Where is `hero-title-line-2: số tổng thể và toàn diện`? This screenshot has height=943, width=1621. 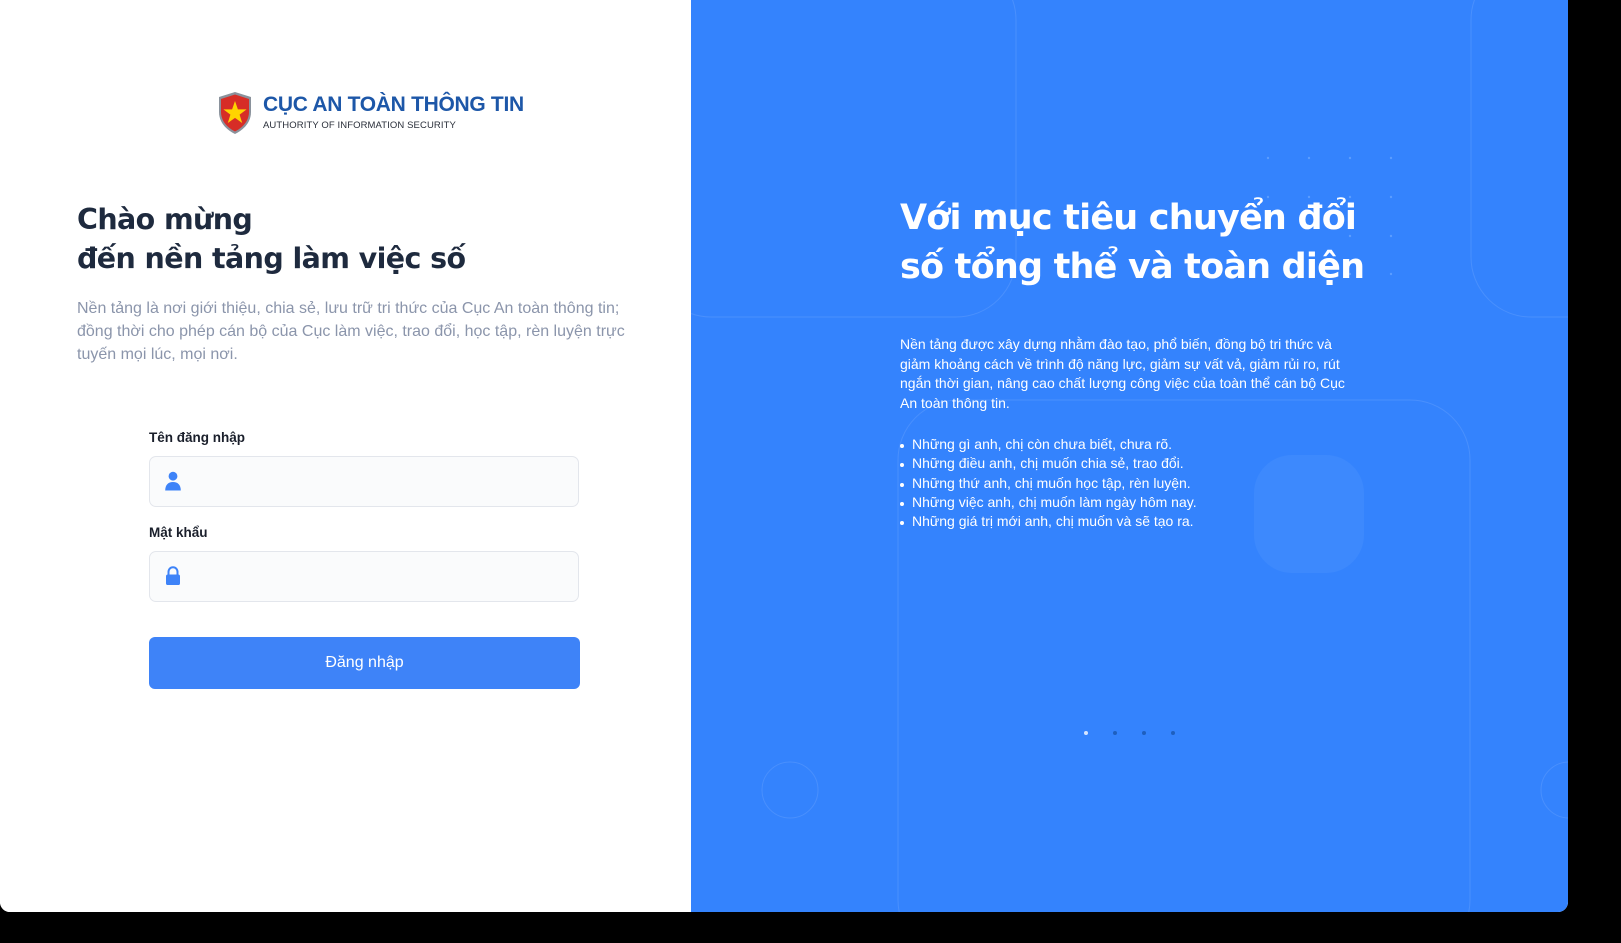
hero-title-line-2: số tổng thể và toàn diện is located at coordinates (1132, 267).